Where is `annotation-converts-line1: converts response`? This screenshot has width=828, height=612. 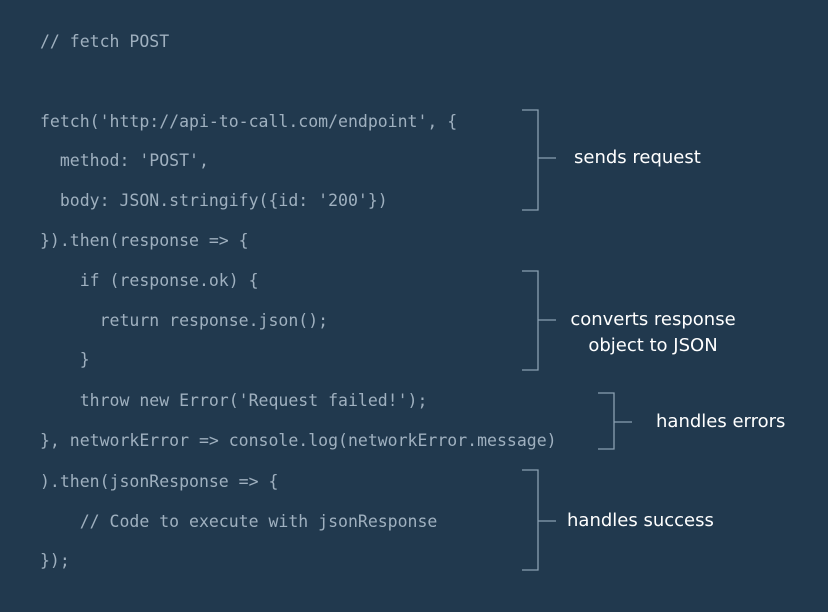
annotation-converts-line1: converts response is located at coordinates (653, 319).